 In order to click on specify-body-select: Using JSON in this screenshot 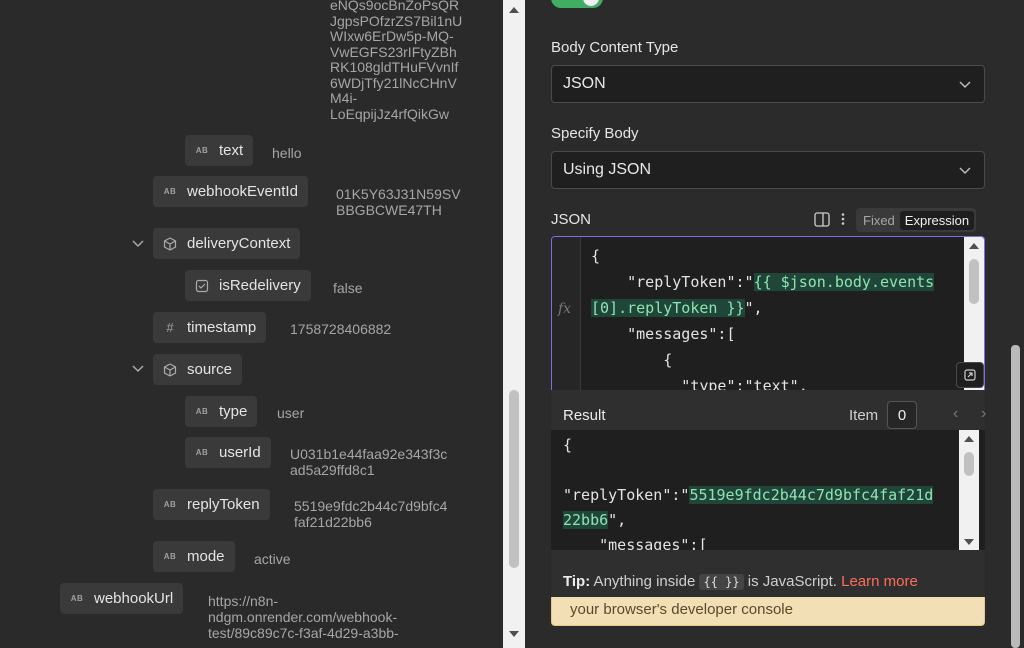, I will do `click(768, 170)`.